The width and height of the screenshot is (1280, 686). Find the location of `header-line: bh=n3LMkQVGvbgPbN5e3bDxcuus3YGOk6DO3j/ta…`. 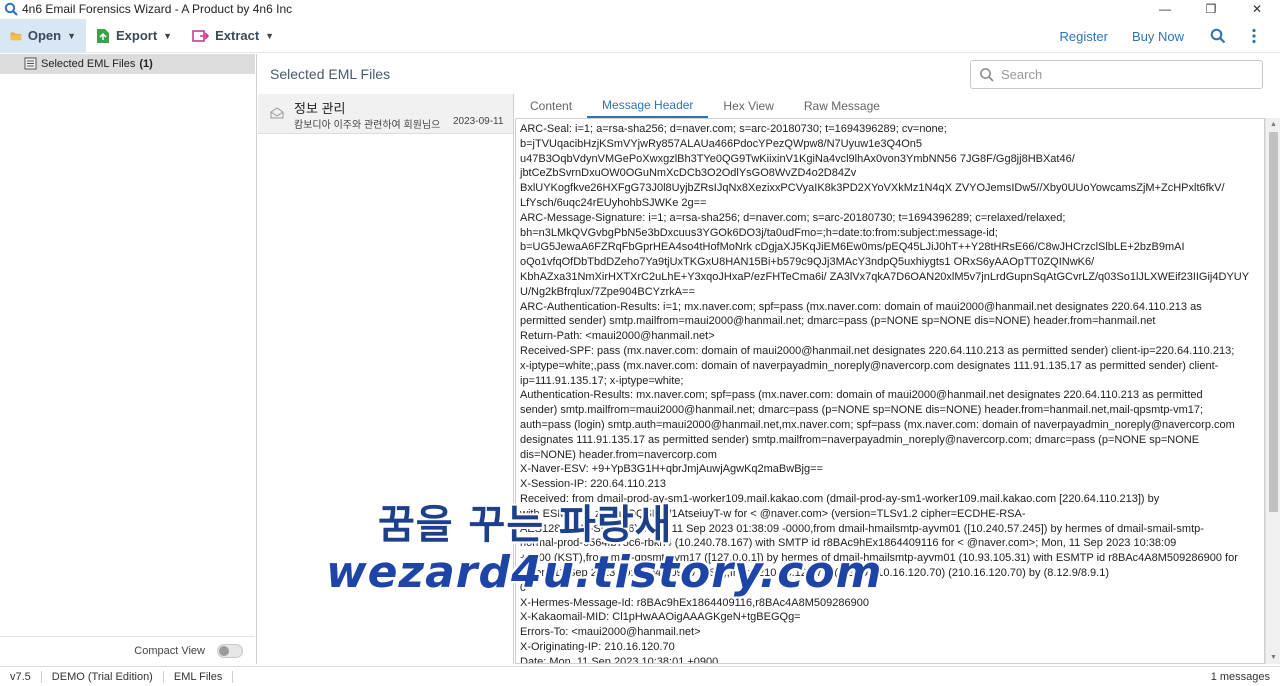

header-line: bh=n3LMkQVGvbgPbN5e3bDxcuus3YGOk6DO3j/ta… is located at coordinates (759, 232).